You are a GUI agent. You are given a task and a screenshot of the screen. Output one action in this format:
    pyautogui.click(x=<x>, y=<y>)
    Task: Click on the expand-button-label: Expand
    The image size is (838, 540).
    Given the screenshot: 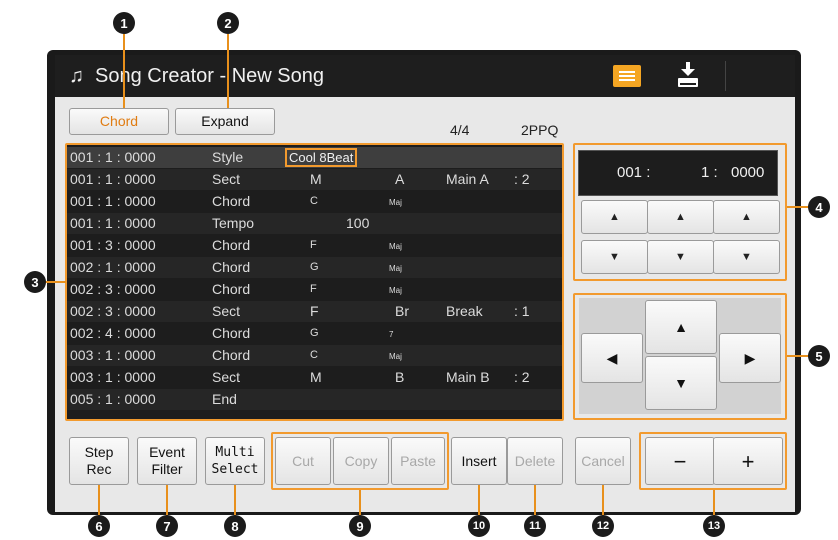 What is the action you would take?
    pyautogui.click(x=225, y=121)
    